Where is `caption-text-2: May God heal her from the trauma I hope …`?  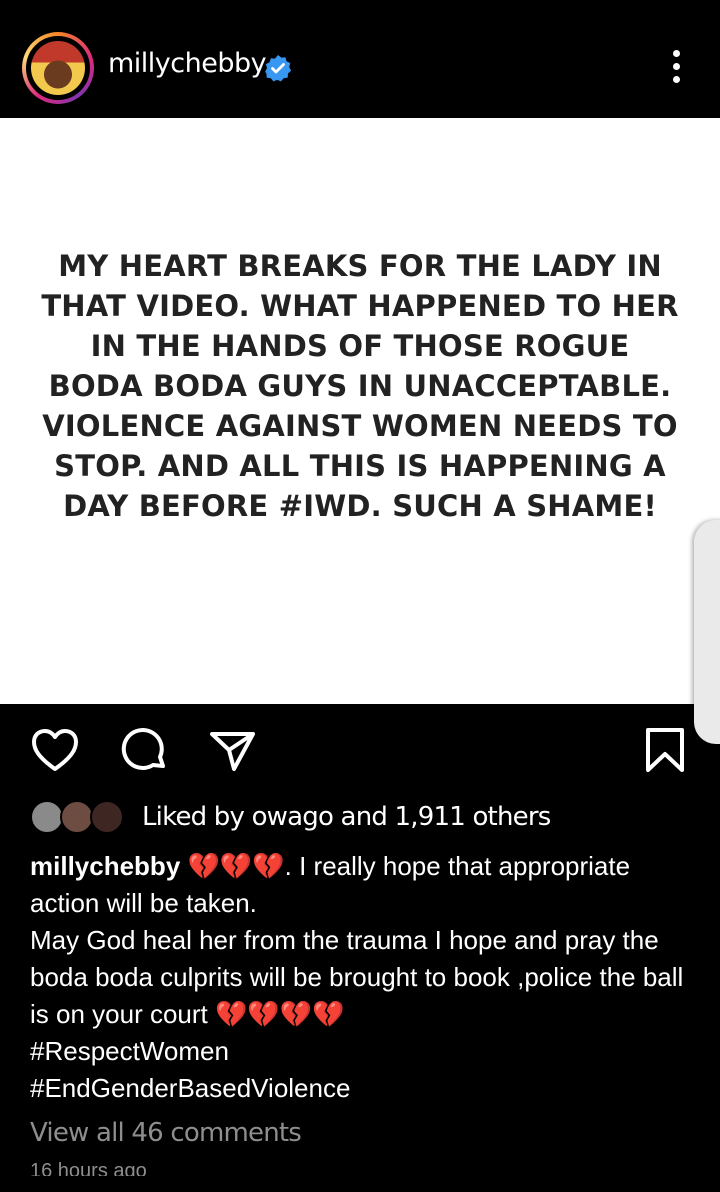 caption-text-2: May God heal her from the trauma I hope … is located at coordinates (357, 977).